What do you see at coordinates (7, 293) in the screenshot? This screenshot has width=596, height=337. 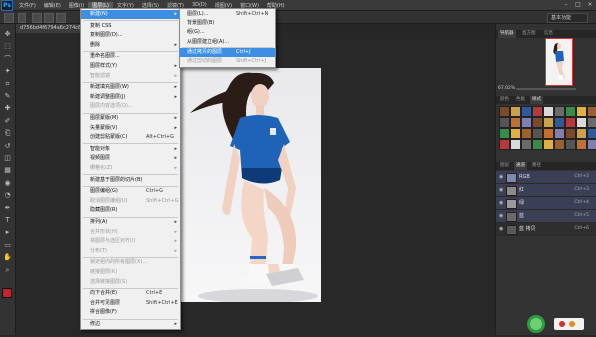 I see `foreground-color-swatch` at bounding box center [7, 293].